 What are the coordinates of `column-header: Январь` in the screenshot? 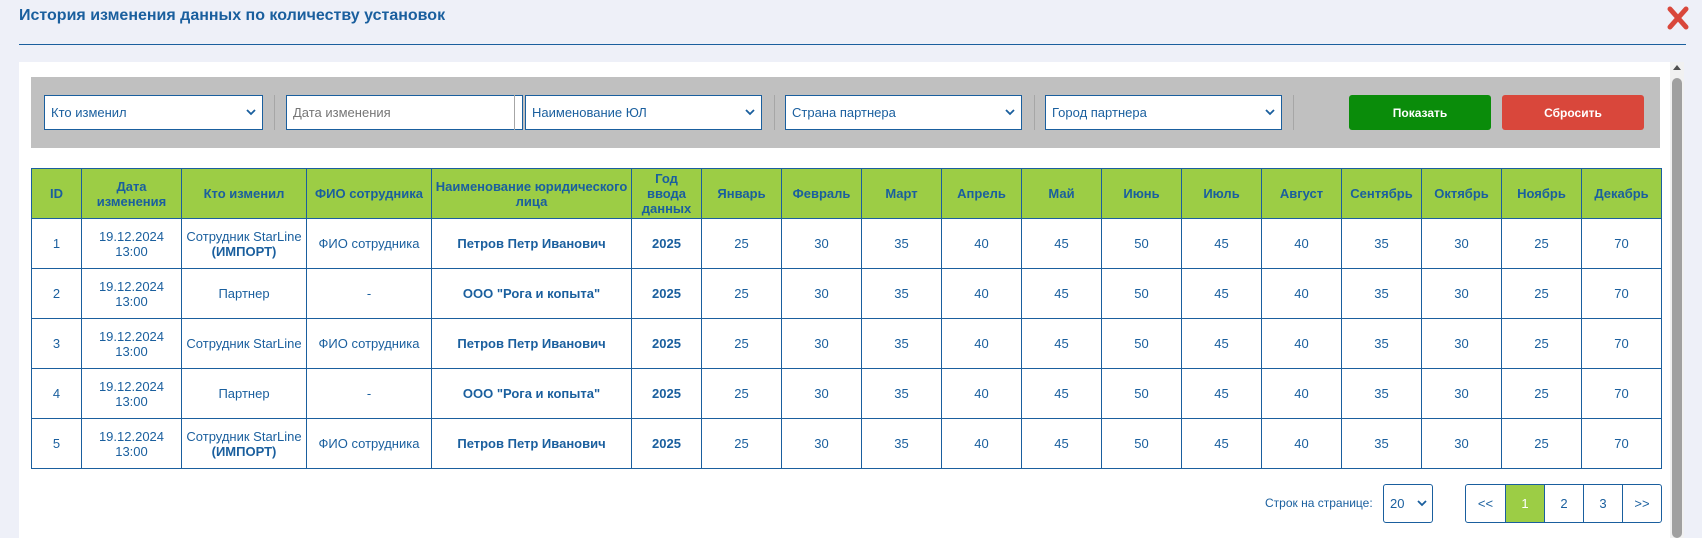 It's located at (741, 193).